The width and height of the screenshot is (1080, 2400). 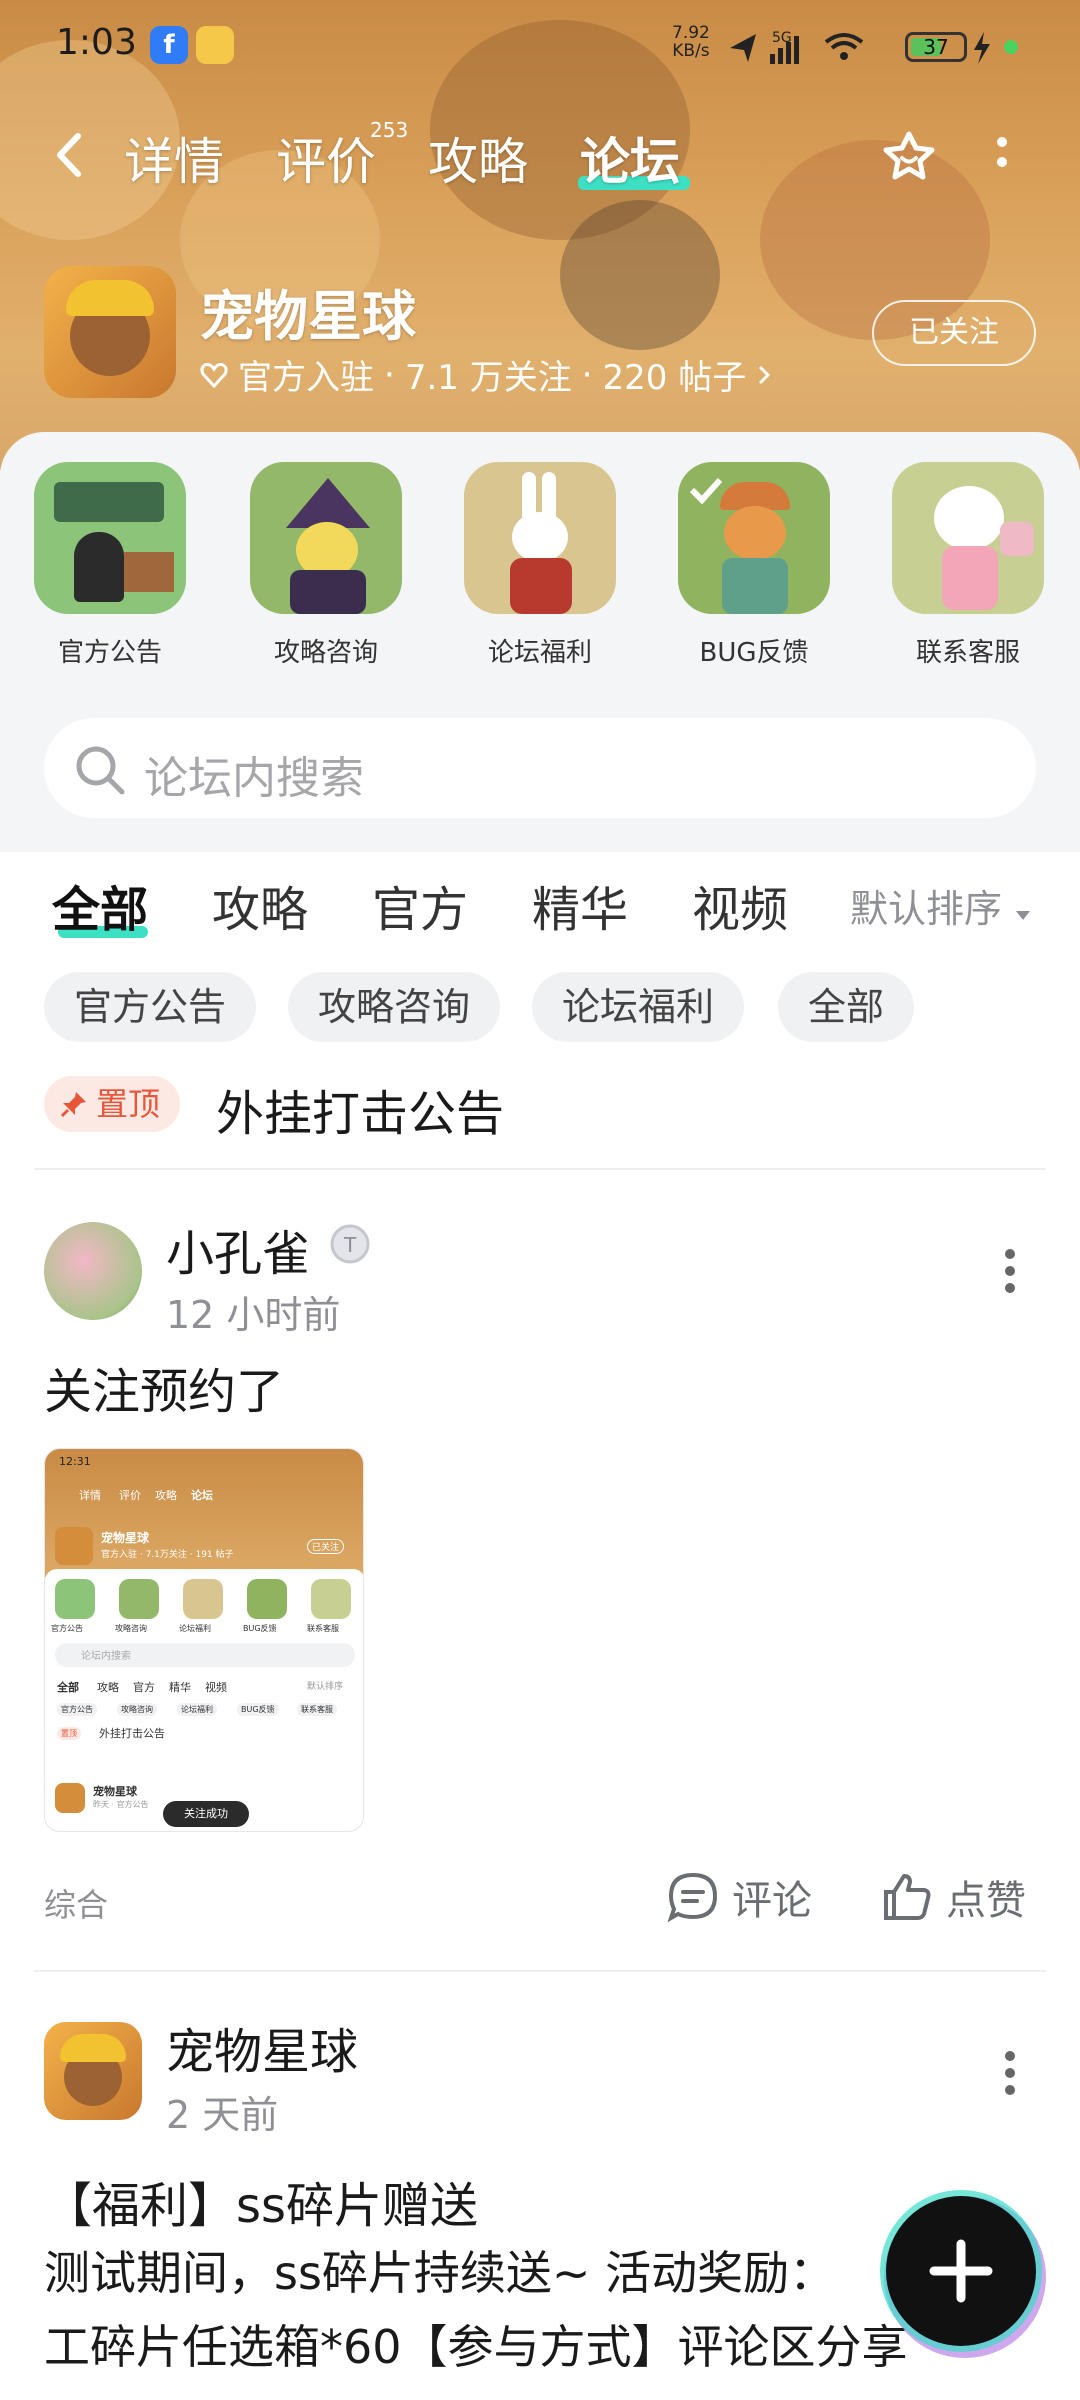 What do you see at coordinates (262, 2047) in the screenshot?
I see `post-author: 宠物星球` at bounding box center [262, 2047].